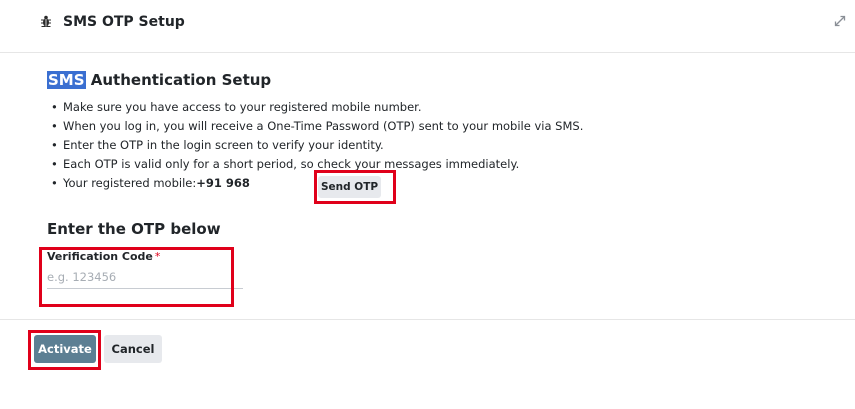  I want to click on cancel-button: Cancel, so click(133, 349).